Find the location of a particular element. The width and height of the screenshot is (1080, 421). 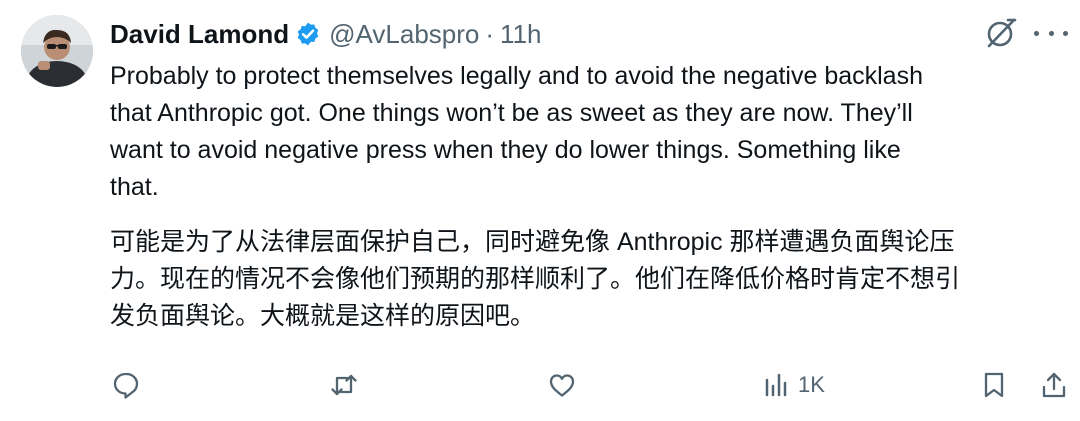

post-text-line: that. is located at coordinates (134, 187).